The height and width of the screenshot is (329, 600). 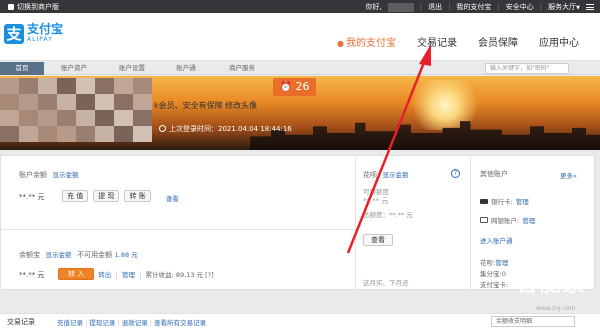 What do you see at coordinates (172, 198) in the screenshot?
I see `balance-view-link: 查看` at bounding box center [172, 198].